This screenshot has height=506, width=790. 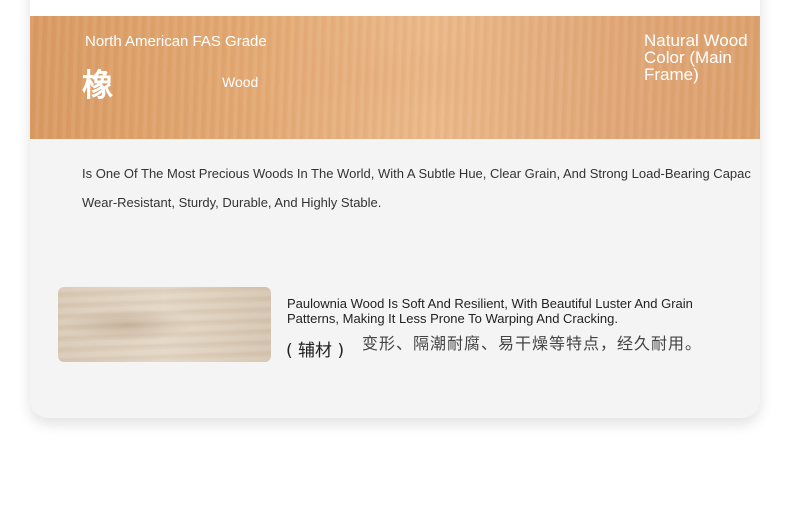 What do you see at coordinates (696, 57) in the screenshot?
I see `natural-color-label: Natural Wood Color (Main Frame)` at bounding box center [696, 57].